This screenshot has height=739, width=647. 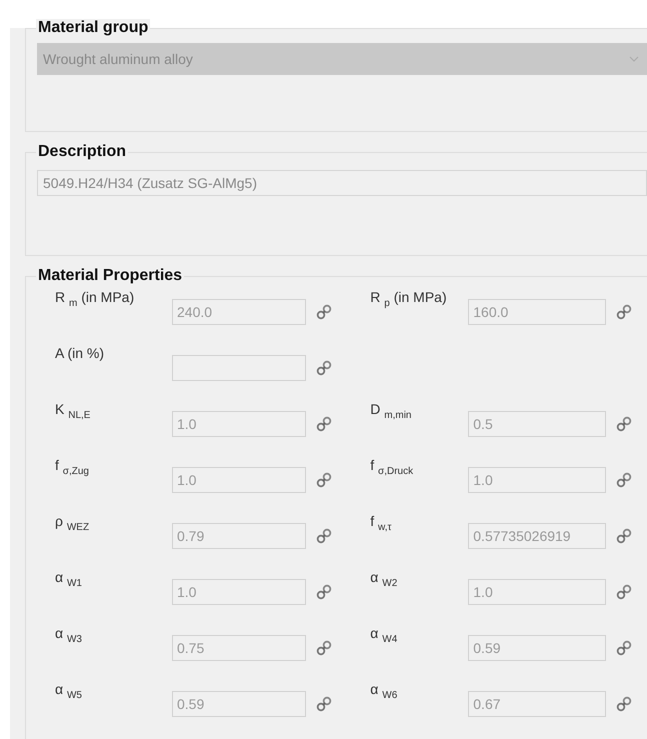 I want to click on chevron-down-icon, so click(x=634, y=59).